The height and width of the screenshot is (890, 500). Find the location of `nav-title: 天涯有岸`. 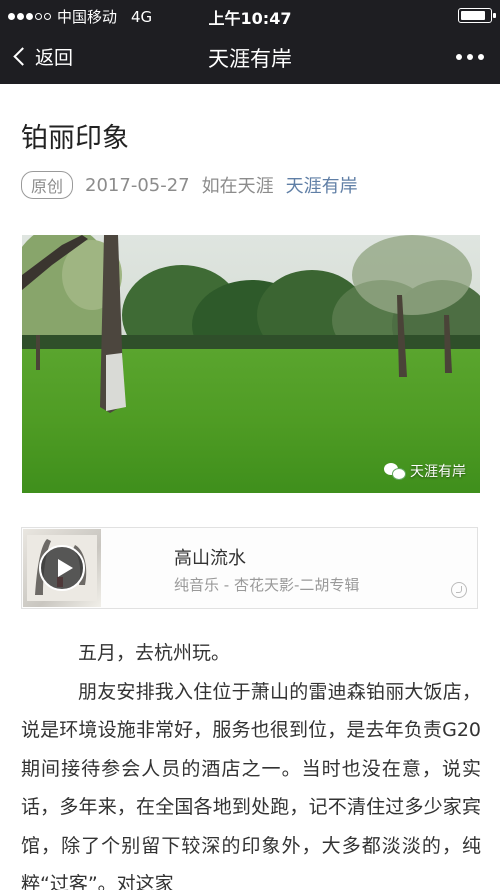

nav-title: 天涯有岸 is located at coordinates (250, 59).